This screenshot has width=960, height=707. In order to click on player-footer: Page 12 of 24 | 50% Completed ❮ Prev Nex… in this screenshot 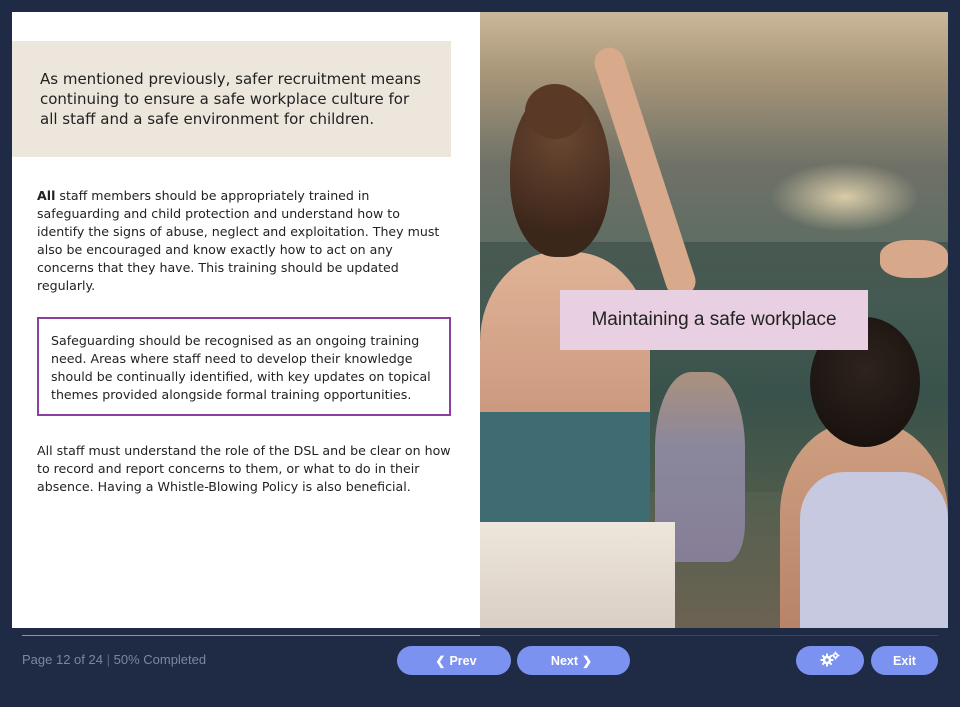, I will do `click(480, 667)`.